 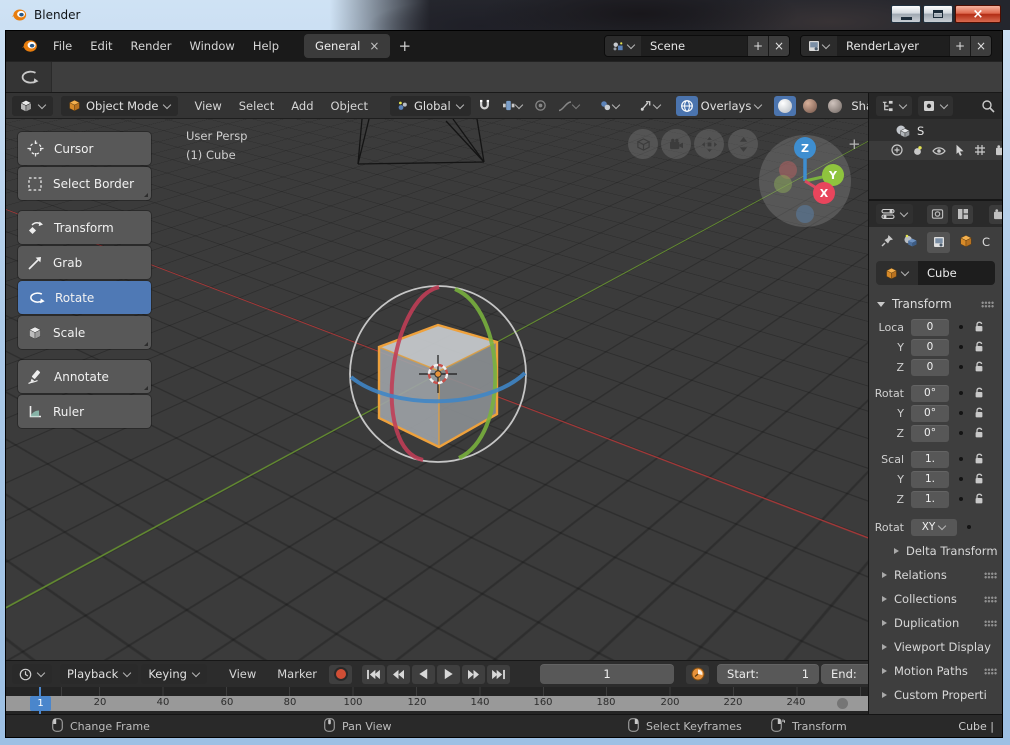 I want to click on gizmo-axis-x: X, so click(x=824, y=193).